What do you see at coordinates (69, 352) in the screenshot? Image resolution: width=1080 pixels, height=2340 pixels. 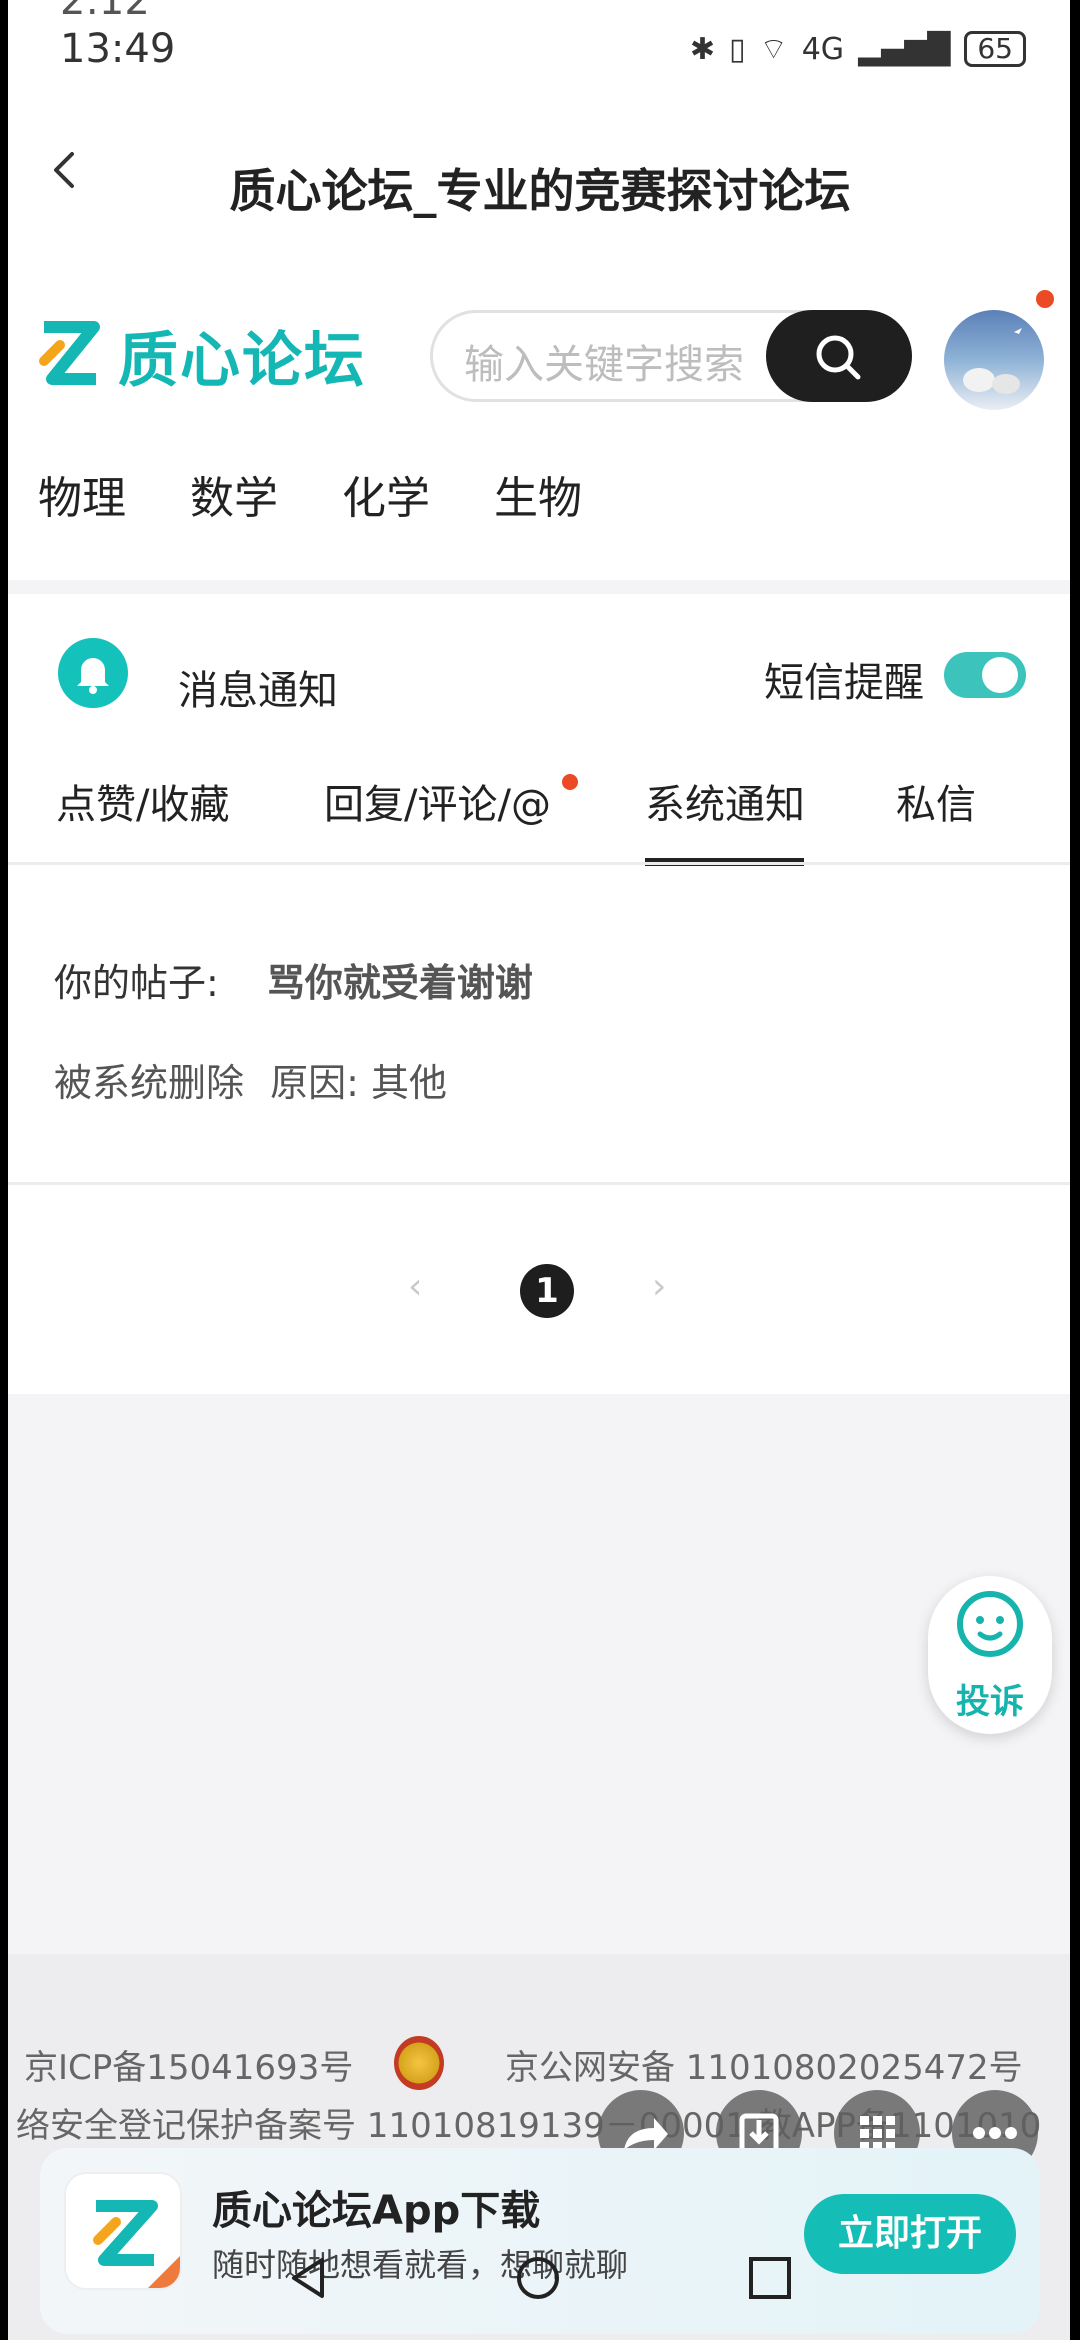 I see `logo-icon` at bounding box center [69, 352].